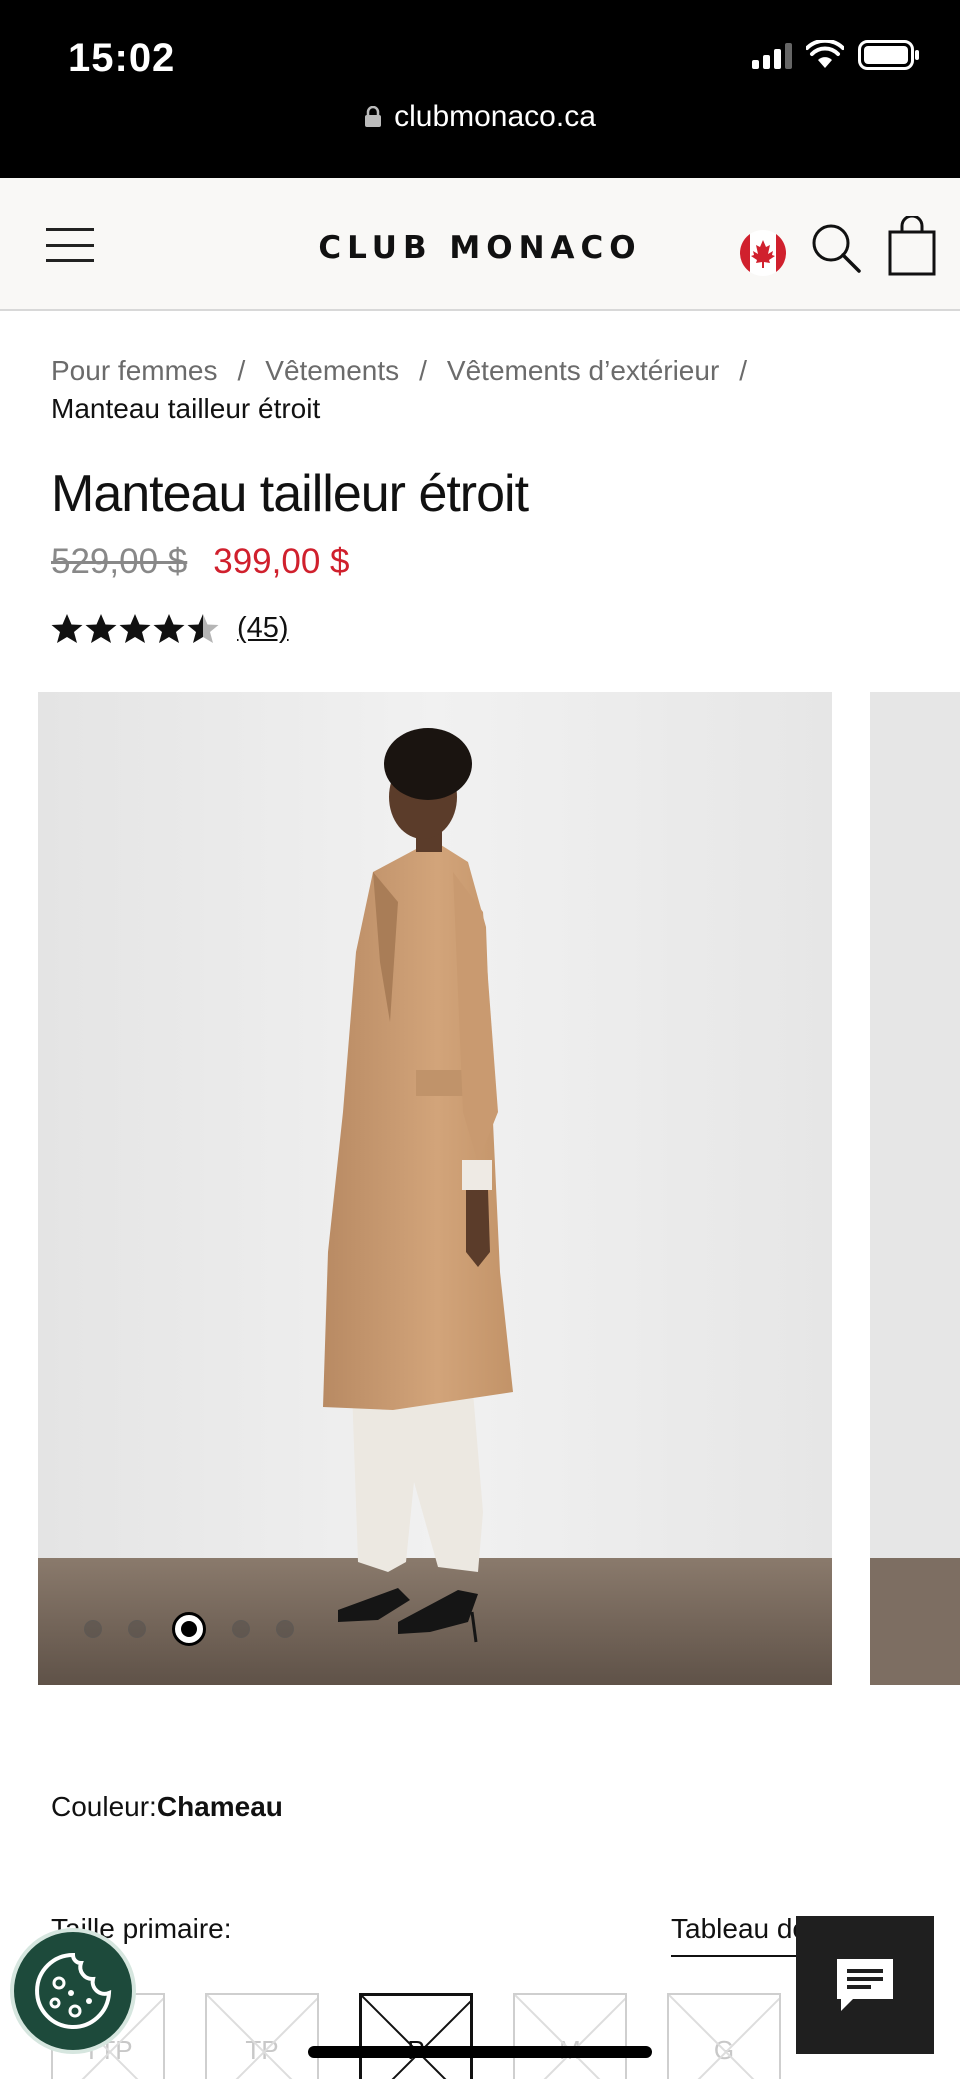  What do you see at coordinates (186, 408) in the screenshot?
I see `breadcrumb-current: Manteau tailleur étroit` at bounding box center [186, 408].